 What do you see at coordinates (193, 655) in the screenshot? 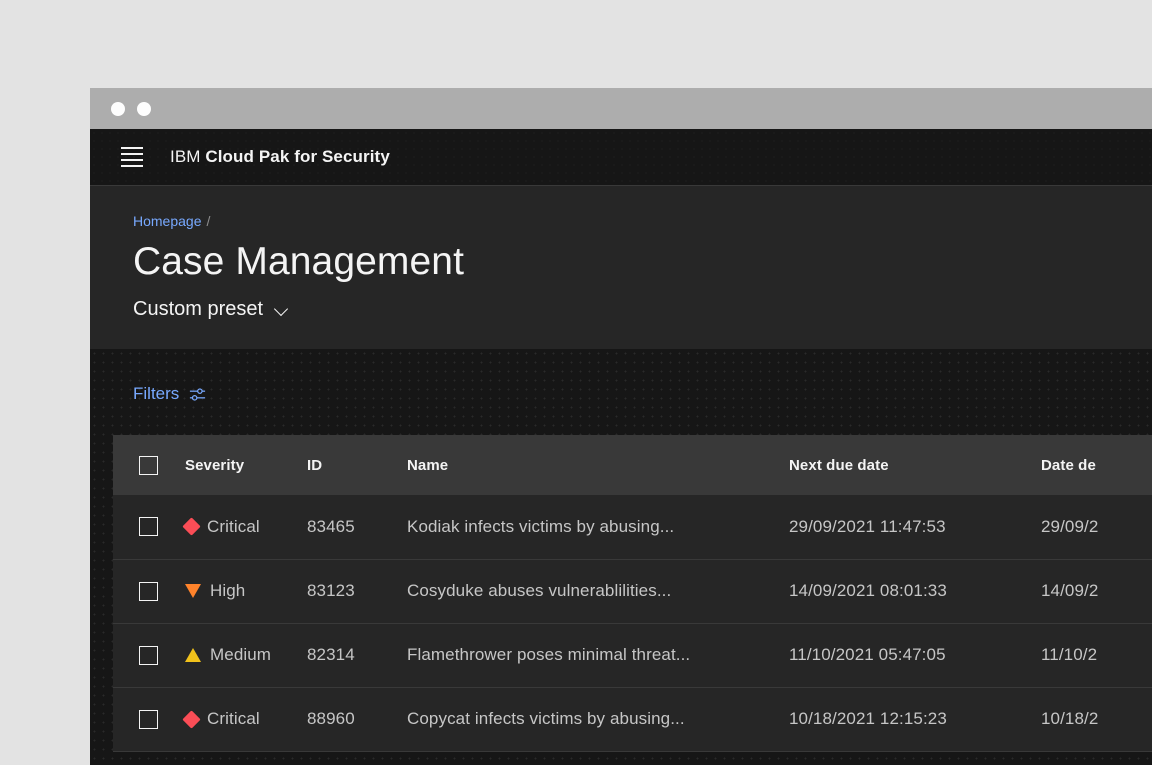
I see `triangle-up-icon` at bounding box center [193, 655].